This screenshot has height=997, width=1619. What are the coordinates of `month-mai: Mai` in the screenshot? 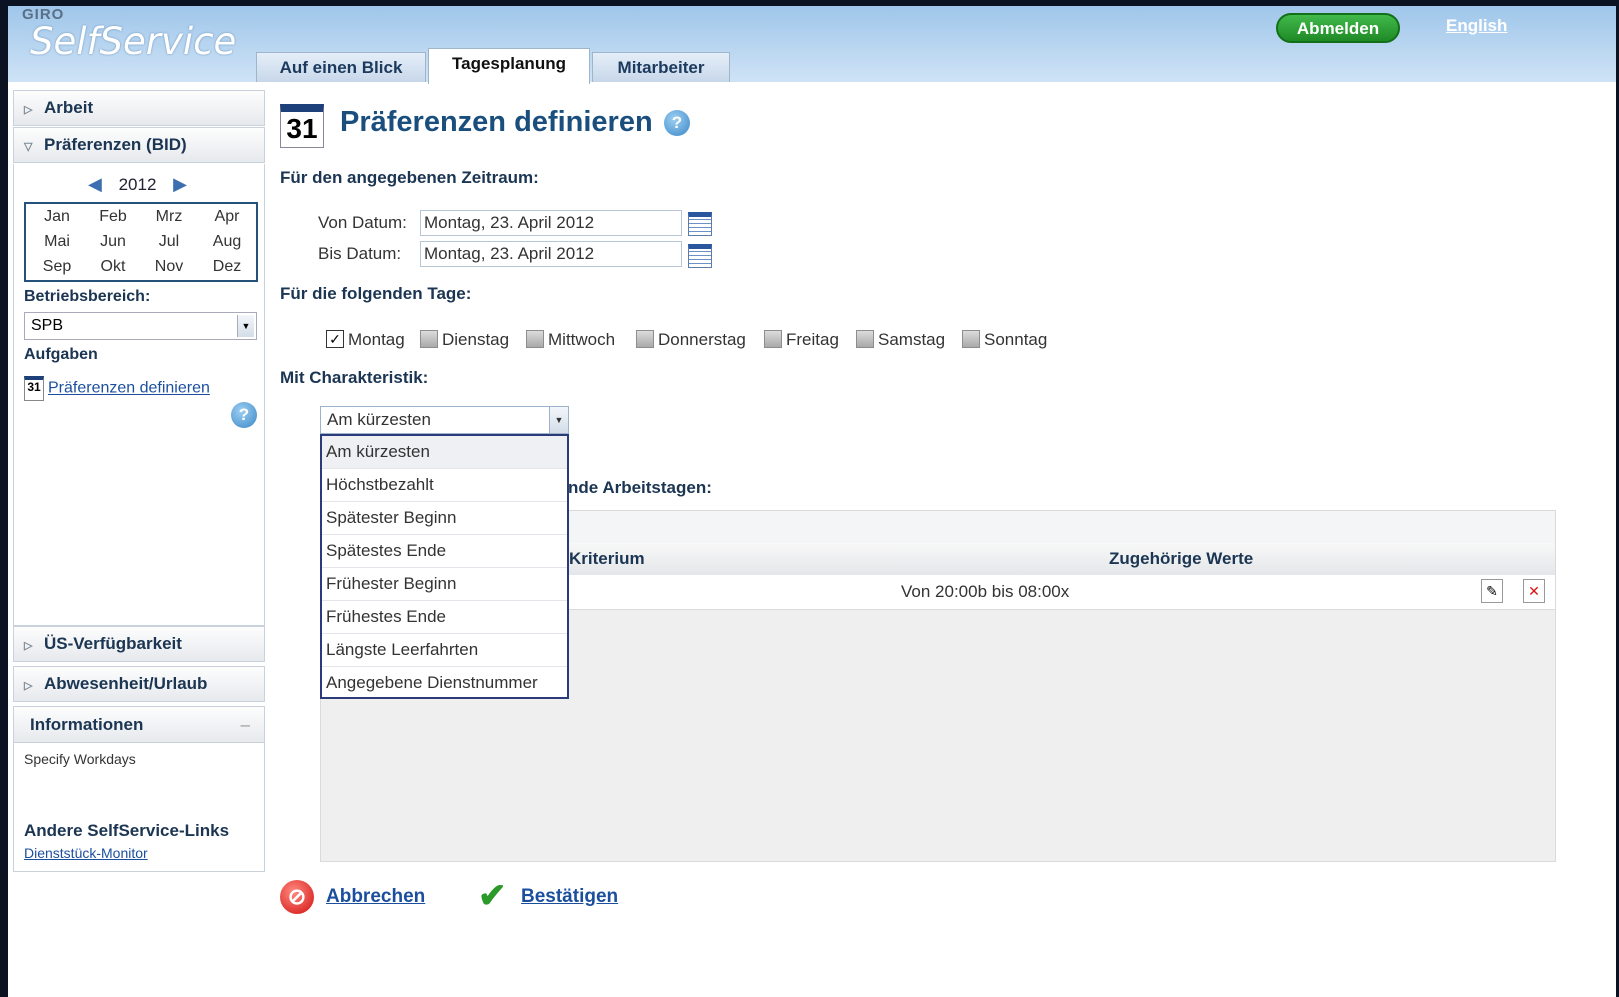 It's located at (57, 242).